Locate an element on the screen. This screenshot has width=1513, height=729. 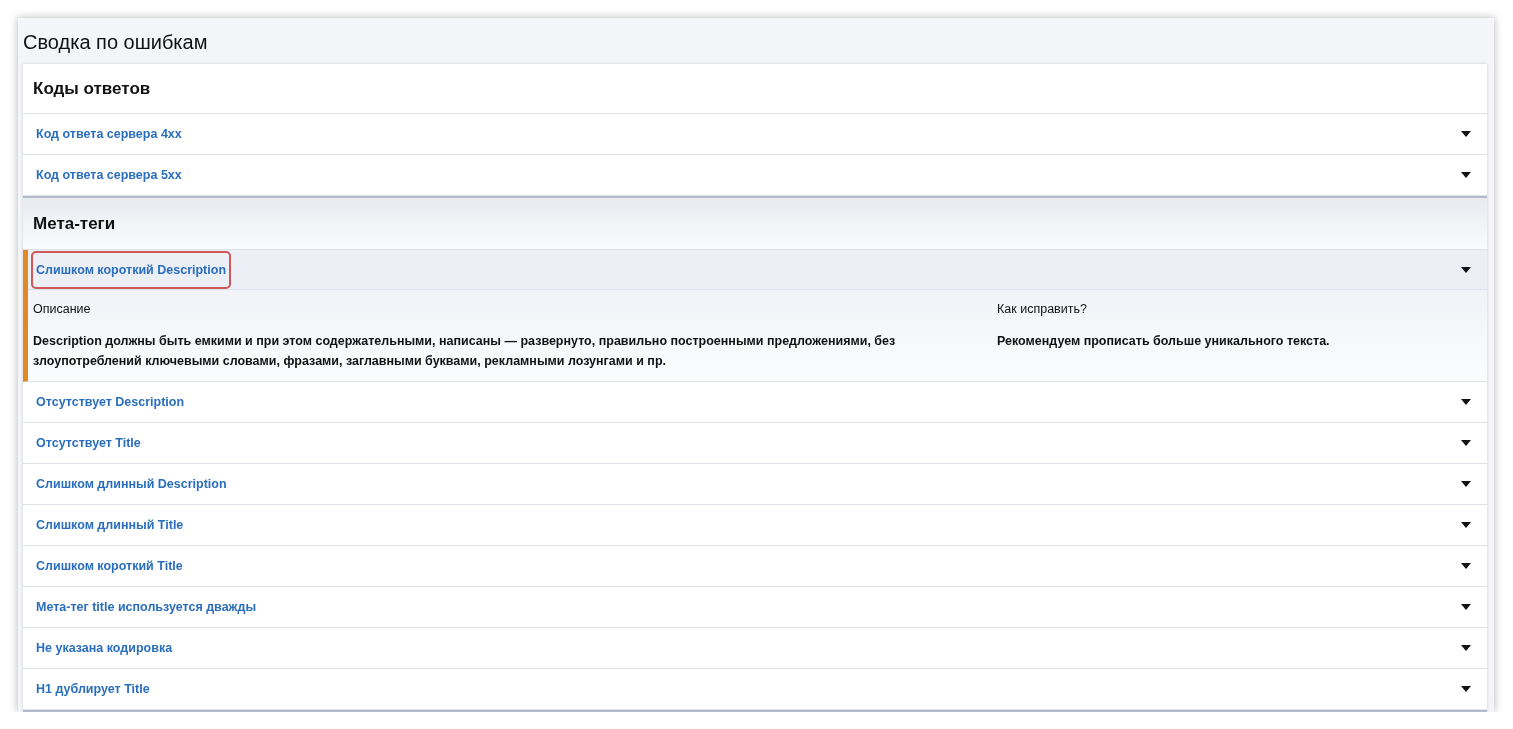
issue-link: Код ответа сервера 4xx is located at coordinates (109, 134).